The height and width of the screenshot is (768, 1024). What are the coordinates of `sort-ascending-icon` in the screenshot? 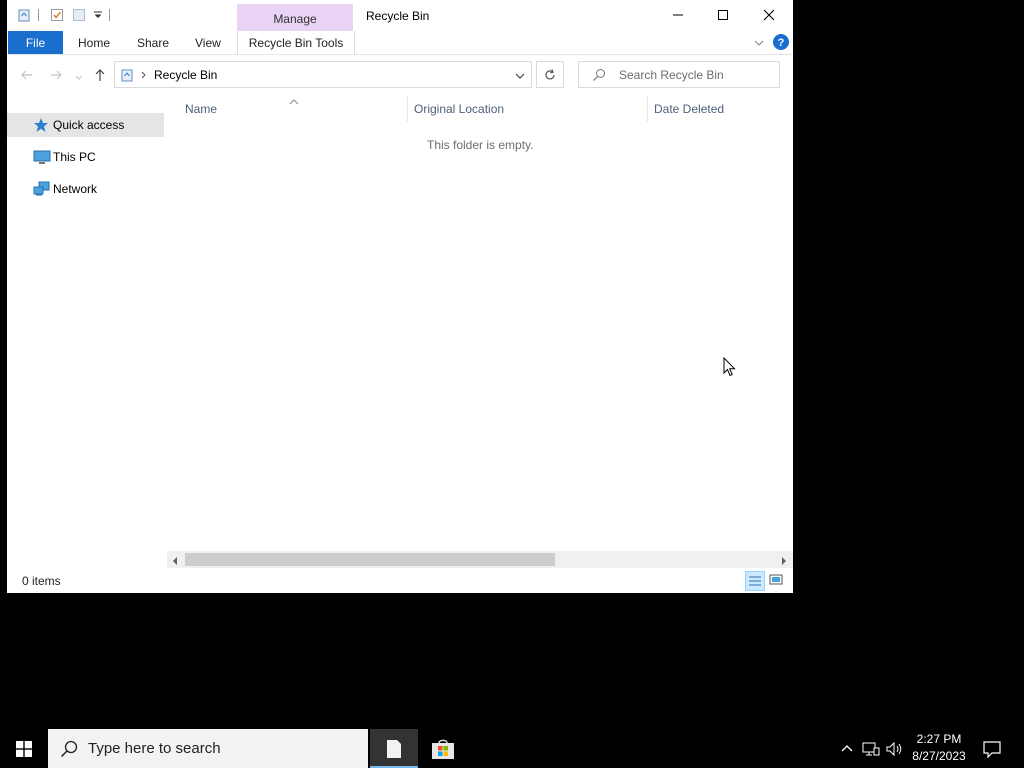 It's located at (294, 101).